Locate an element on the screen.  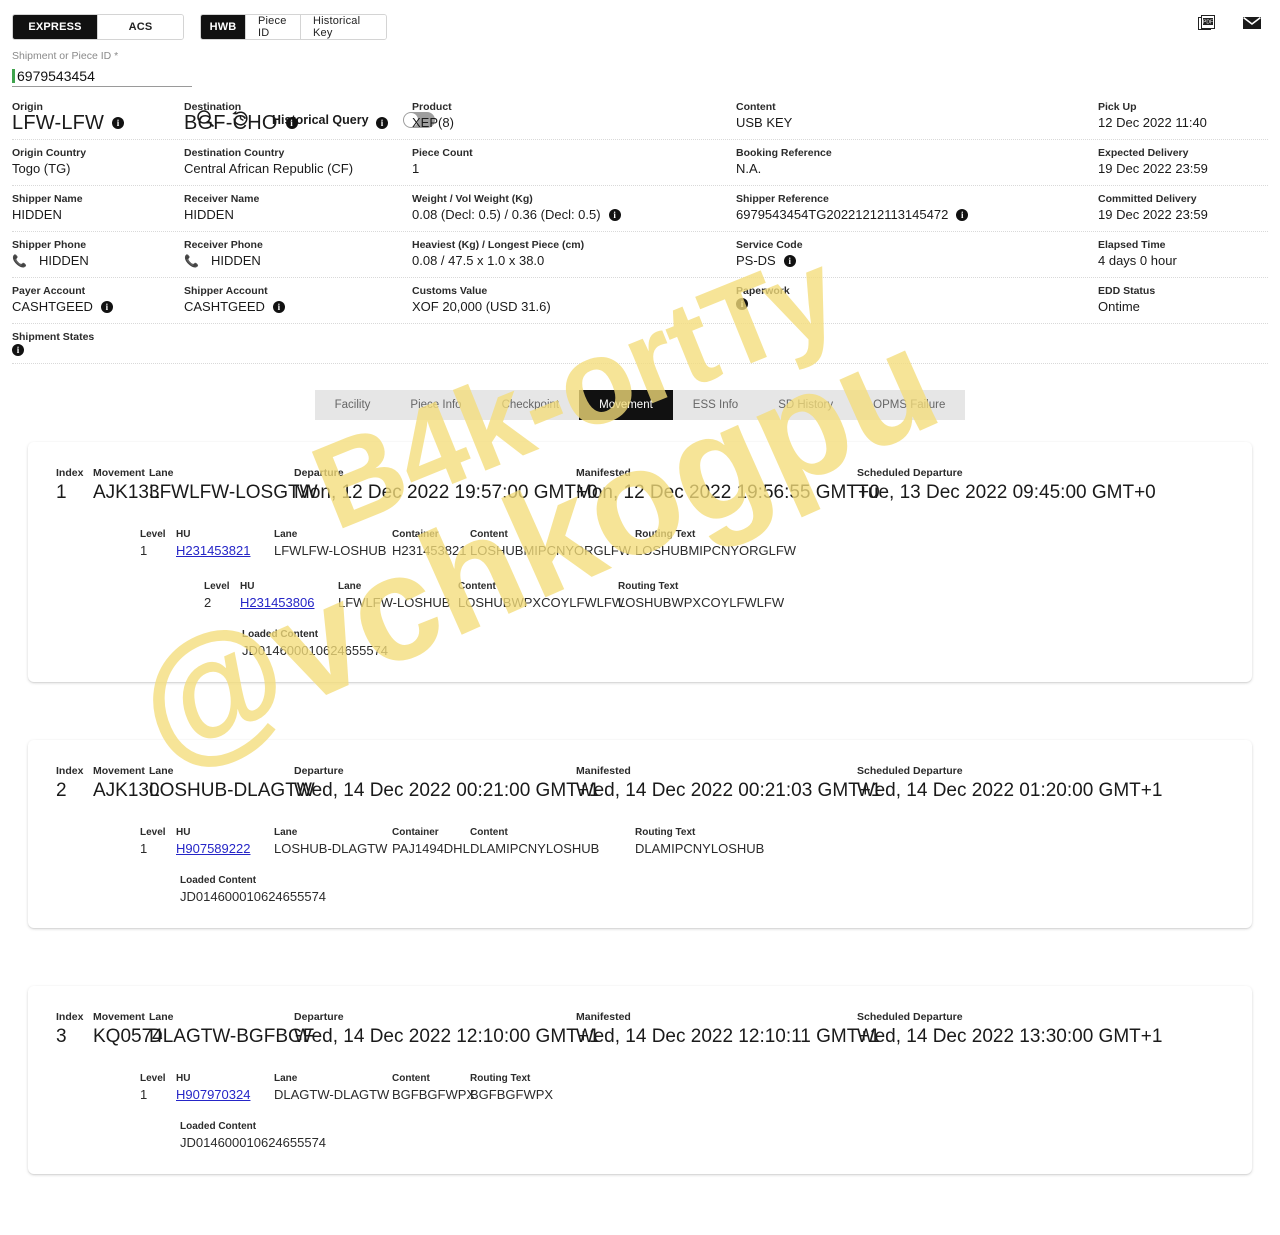
tab-hwb: HWB is located at coordinates (223, 27).